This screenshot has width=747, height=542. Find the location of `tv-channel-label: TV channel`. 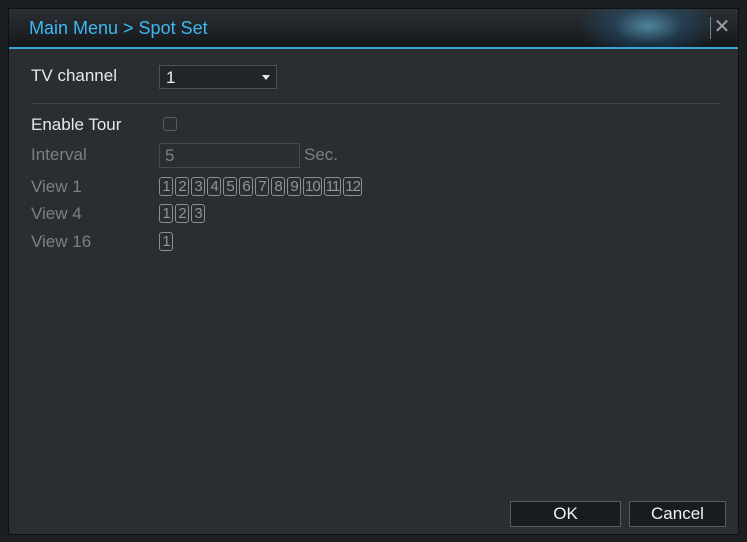

tv-channel-label: TV channel is located at coordinates (74, 75).